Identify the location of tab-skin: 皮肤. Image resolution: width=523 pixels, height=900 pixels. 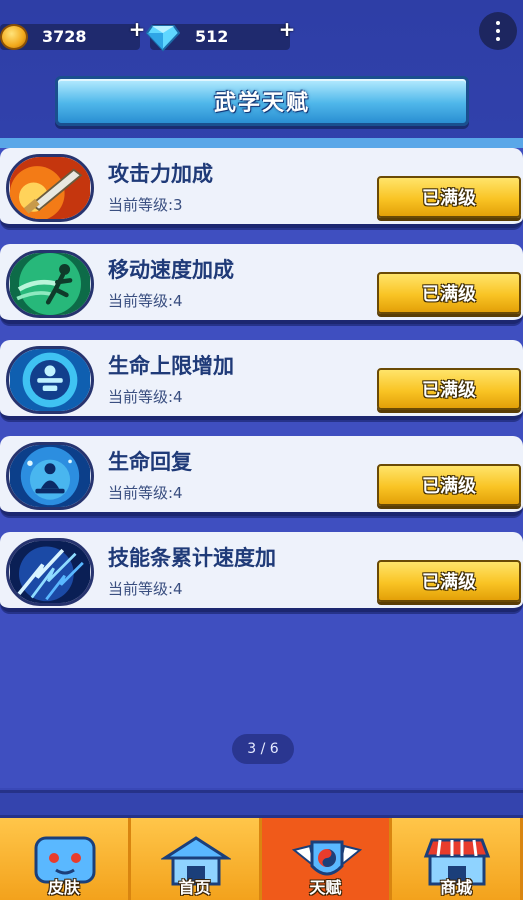
(65, 859).